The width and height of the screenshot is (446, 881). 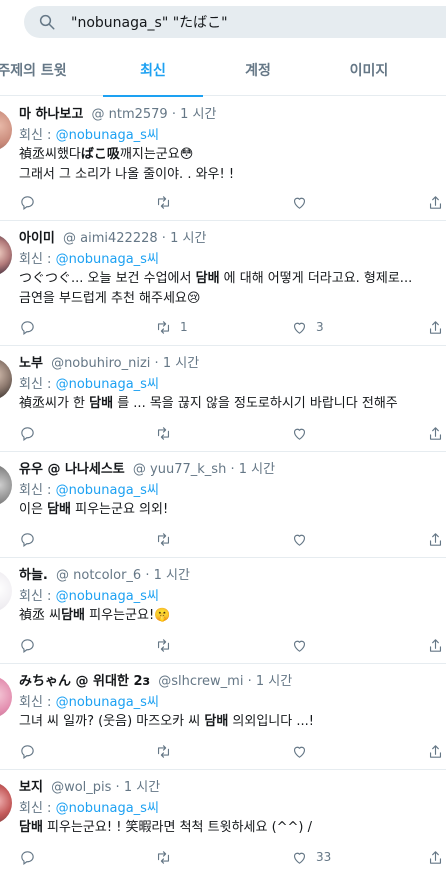 I want to click on user-handle: @wol_pis, so click(x=81, y=787).